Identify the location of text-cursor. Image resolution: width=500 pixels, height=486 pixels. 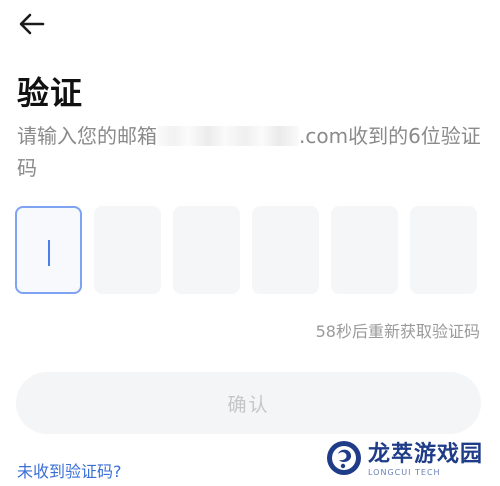
(48, 253).